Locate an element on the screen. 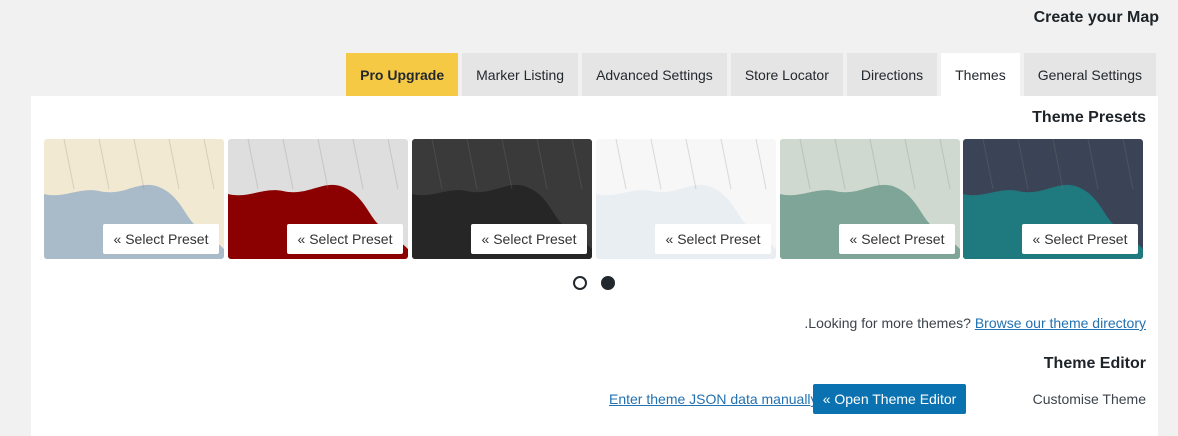 This screenshot has height=436, width=1178. tab-advanced-settings: Advanced Settings is located at coordinates (654, 74).